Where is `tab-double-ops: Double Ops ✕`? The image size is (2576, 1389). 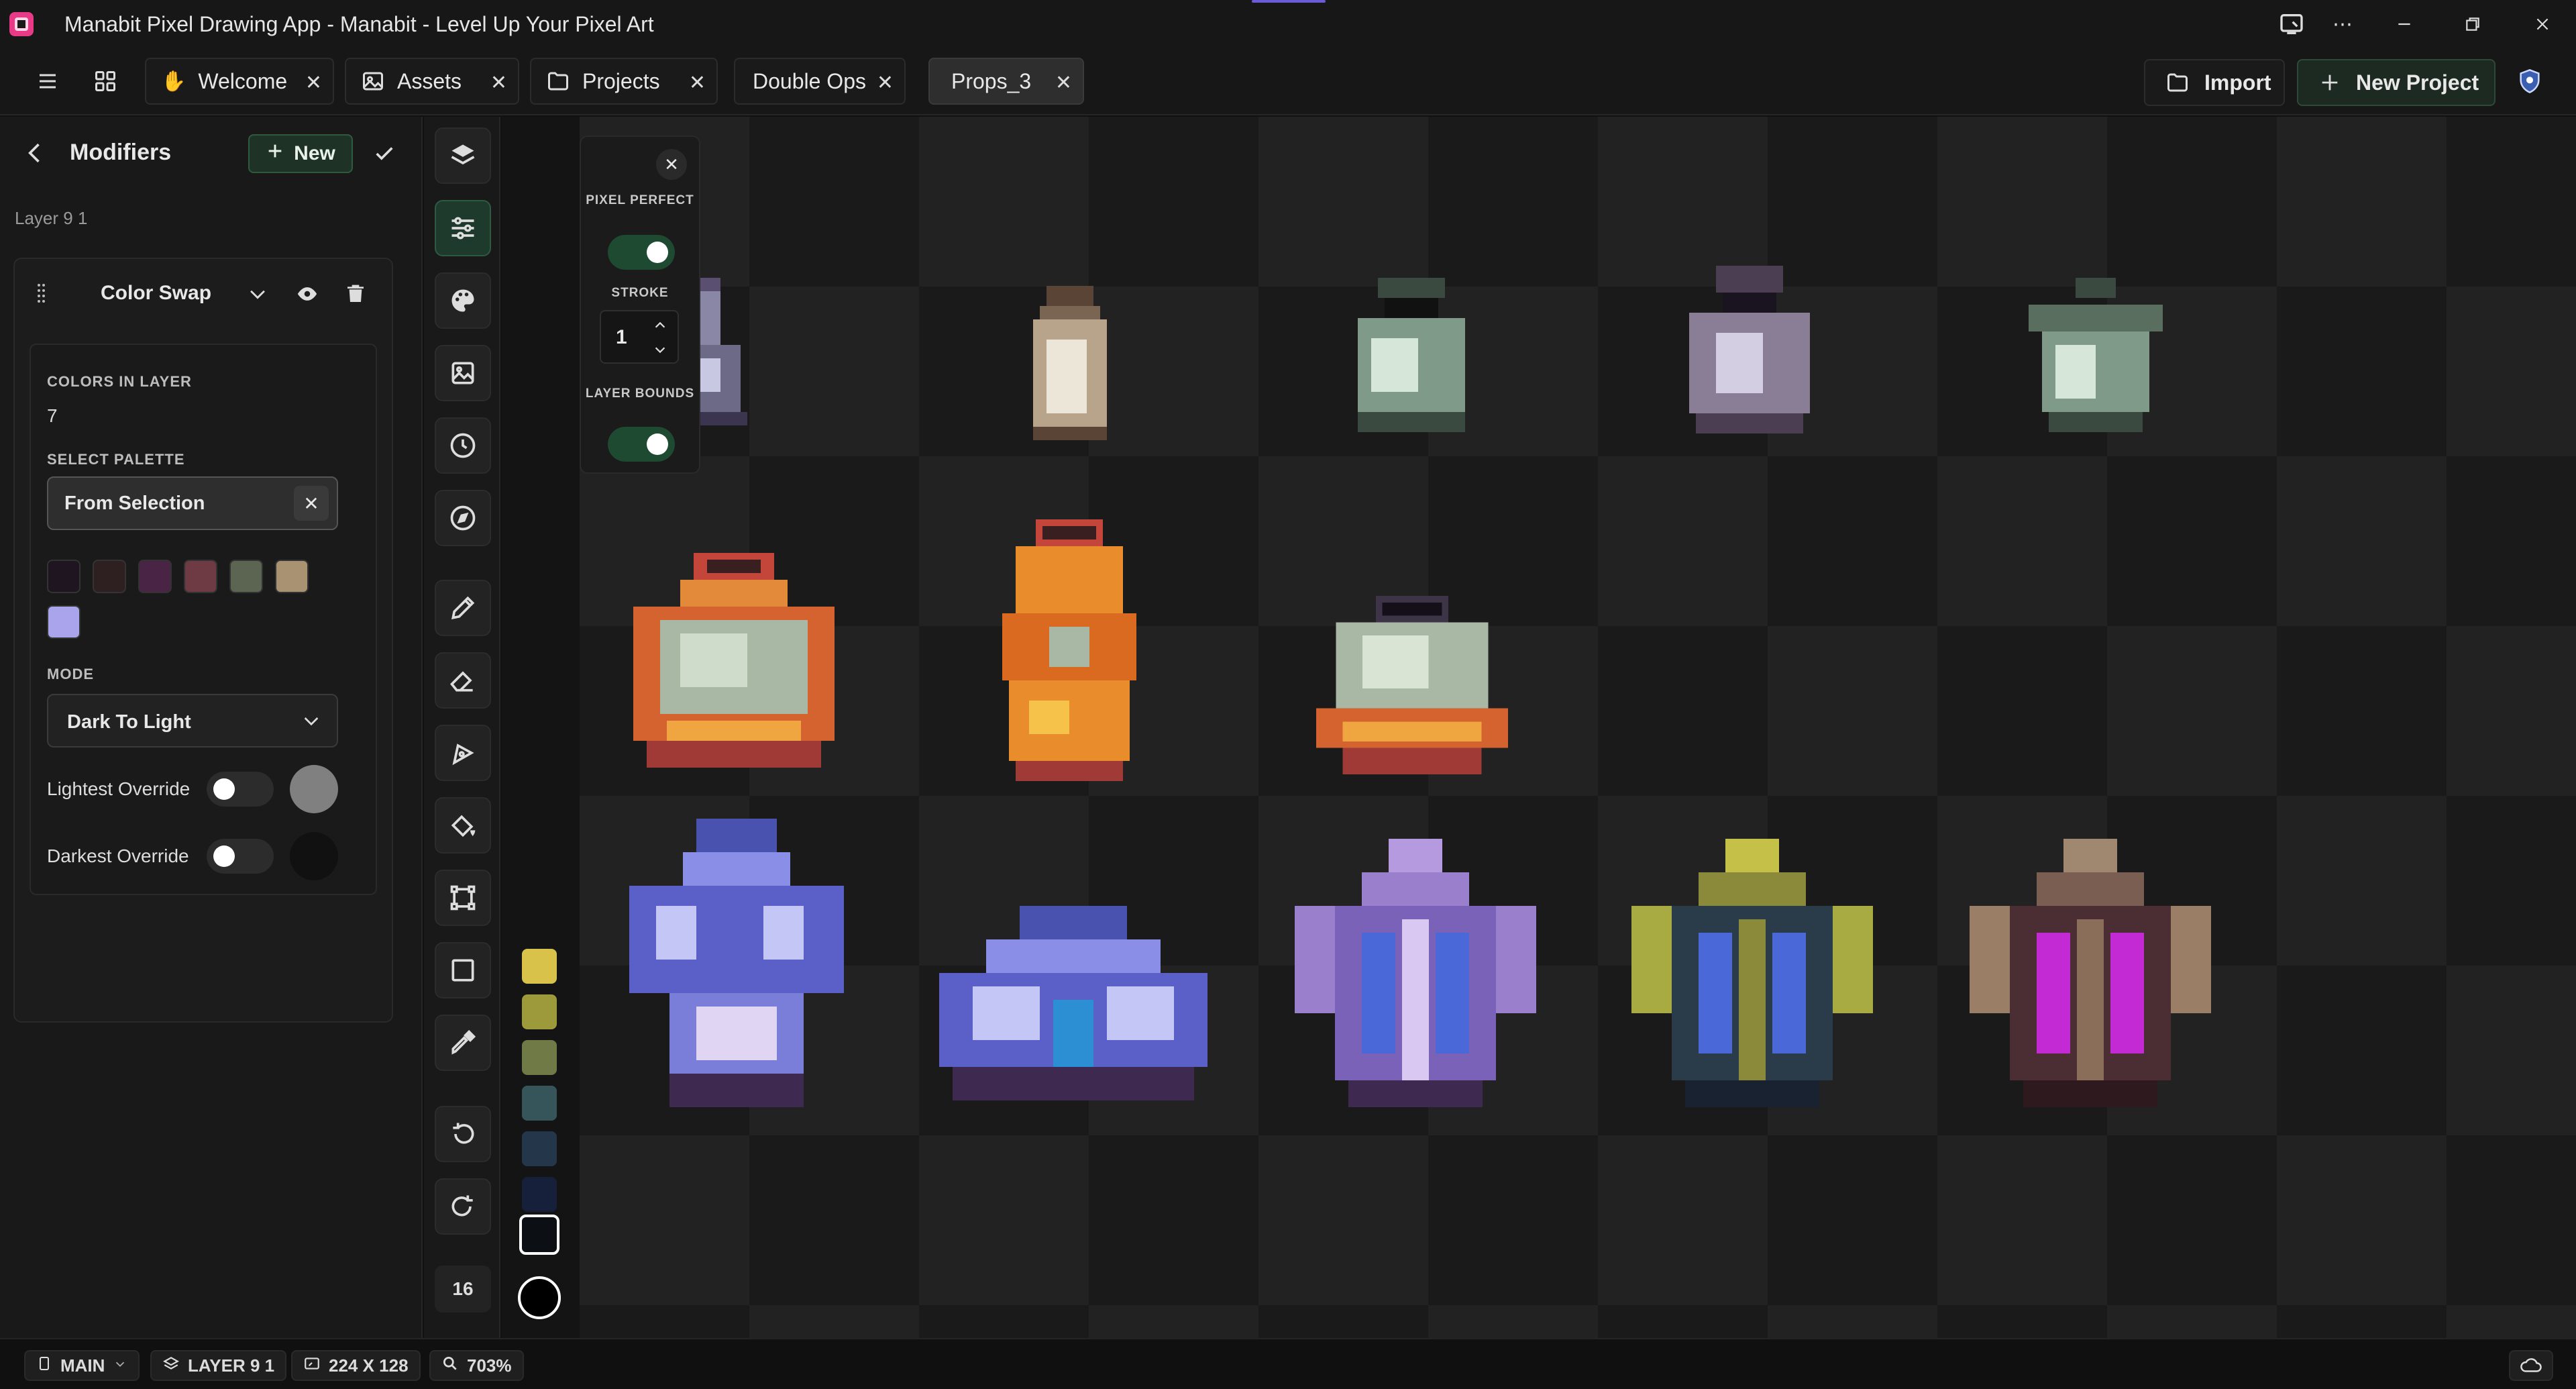
tab-double-ops: Double Ops ✕ is located at coordinates (820, 82).